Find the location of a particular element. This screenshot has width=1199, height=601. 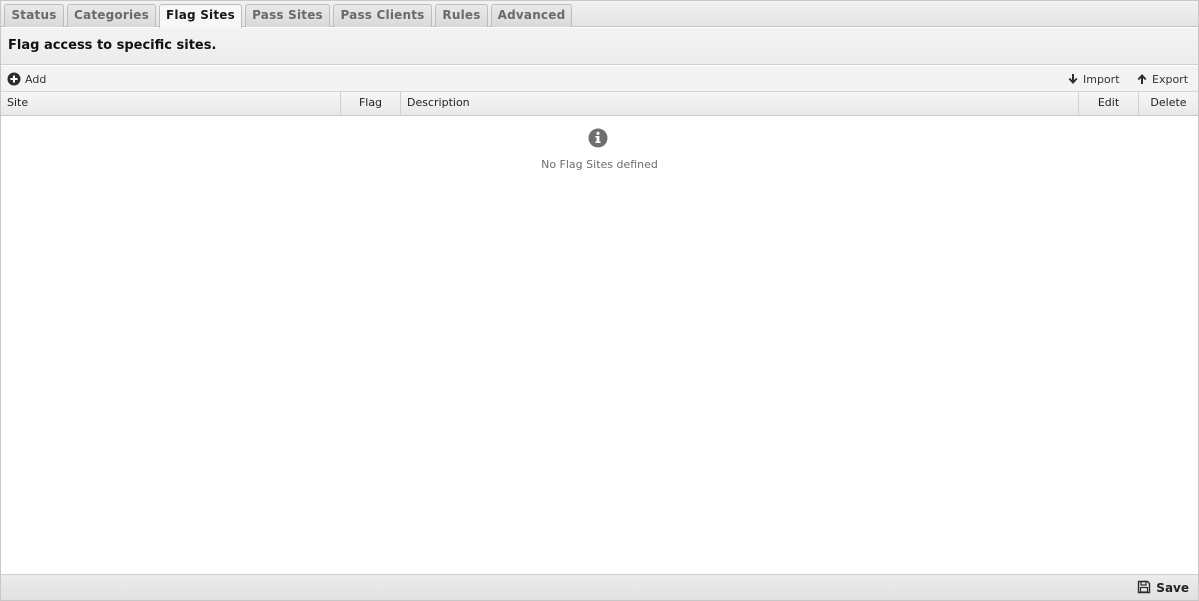

column-header-flag: Flag is located at coordinates (371, 103).